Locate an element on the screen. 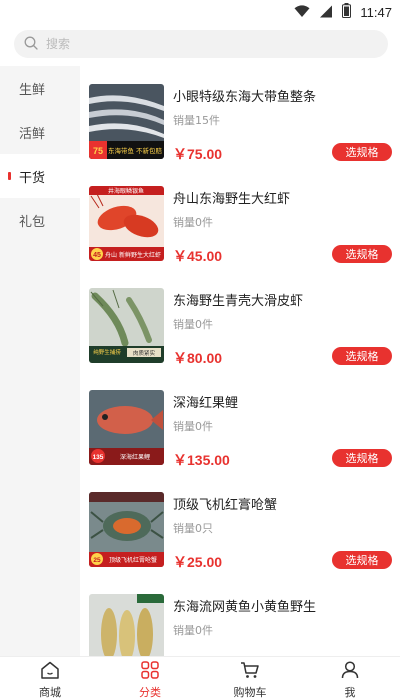 This screenshot has width=400, height=700. thumb-badge: 75 is located at coordinates (98, 151).